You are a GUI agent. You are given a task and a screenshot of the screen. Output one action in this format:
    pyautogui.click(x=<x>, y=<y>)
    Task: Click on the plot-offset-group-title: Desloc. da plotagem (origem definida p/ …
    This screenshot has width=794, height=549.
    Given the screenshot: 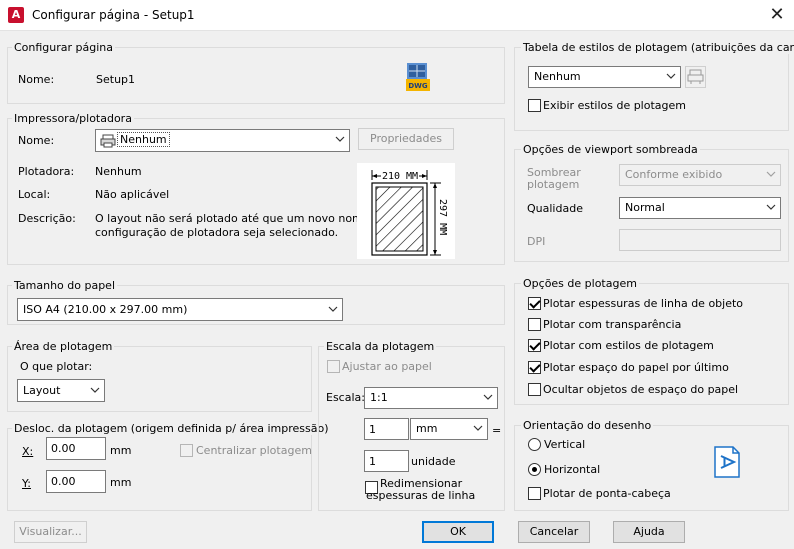 What is the action you would take?
    pyautogui.click(x=171, y=428)
    